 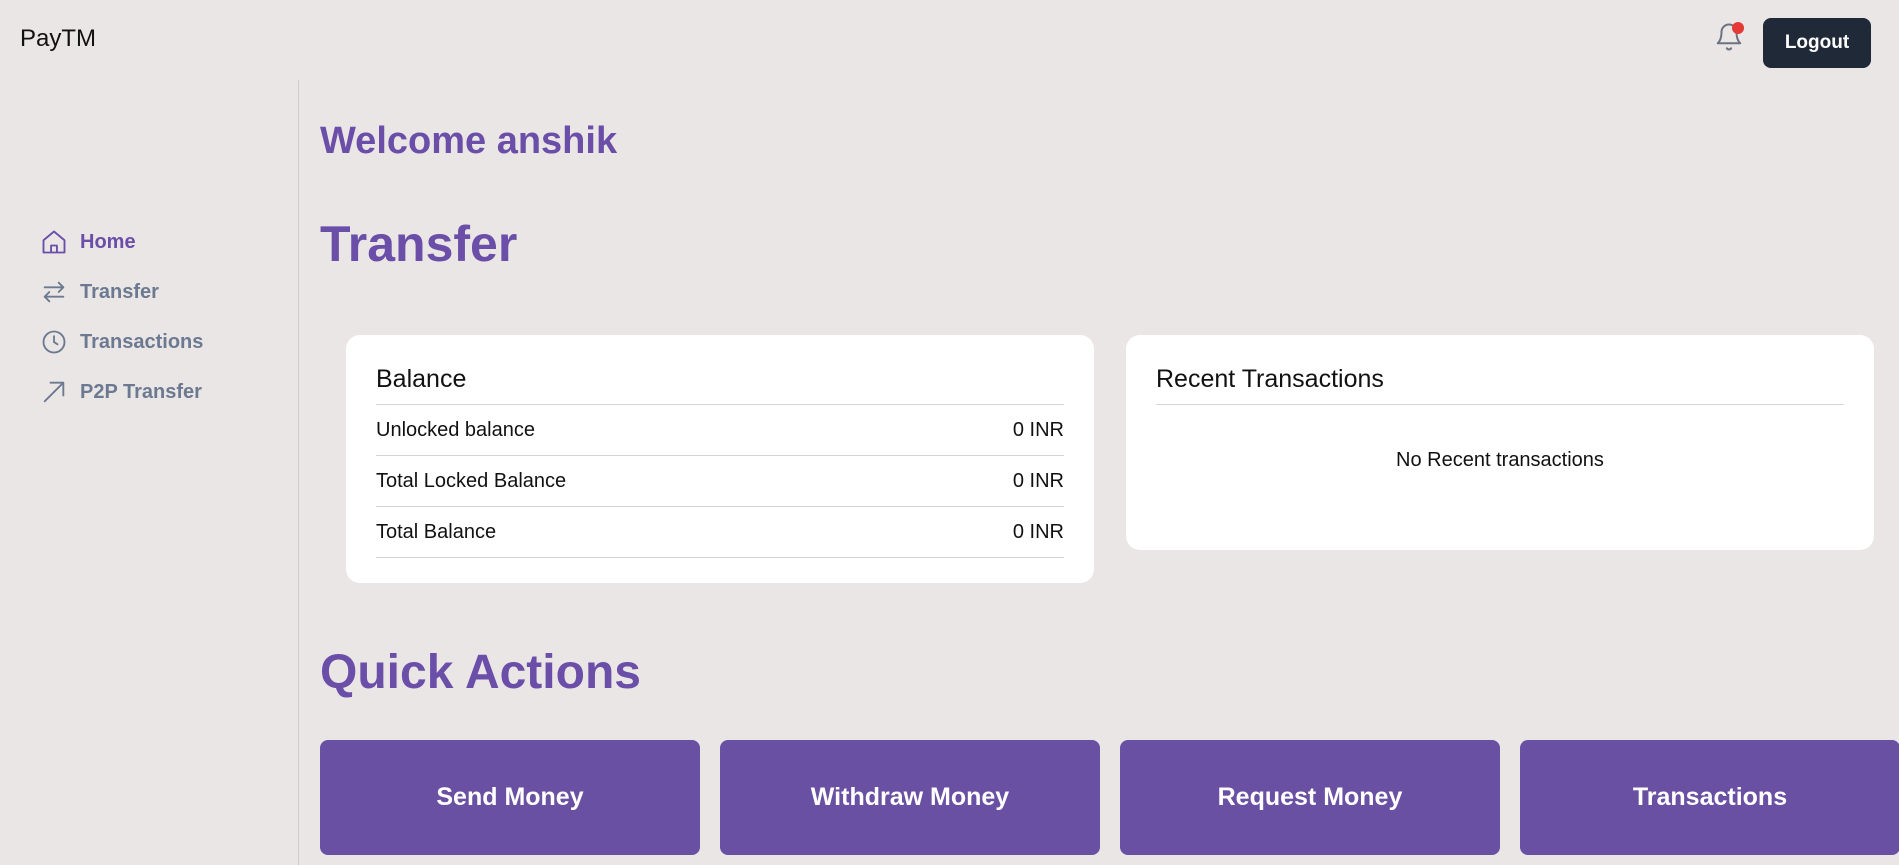 I want to click on sidebar-item-p2p-transfer: P2P Transfer, so click(x=121, y=392).